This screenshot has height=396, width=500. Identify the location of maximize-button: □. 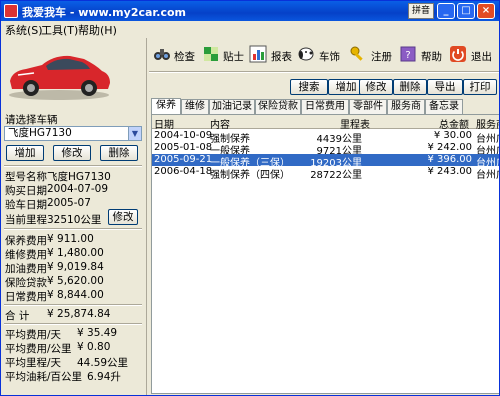
(466, 11).